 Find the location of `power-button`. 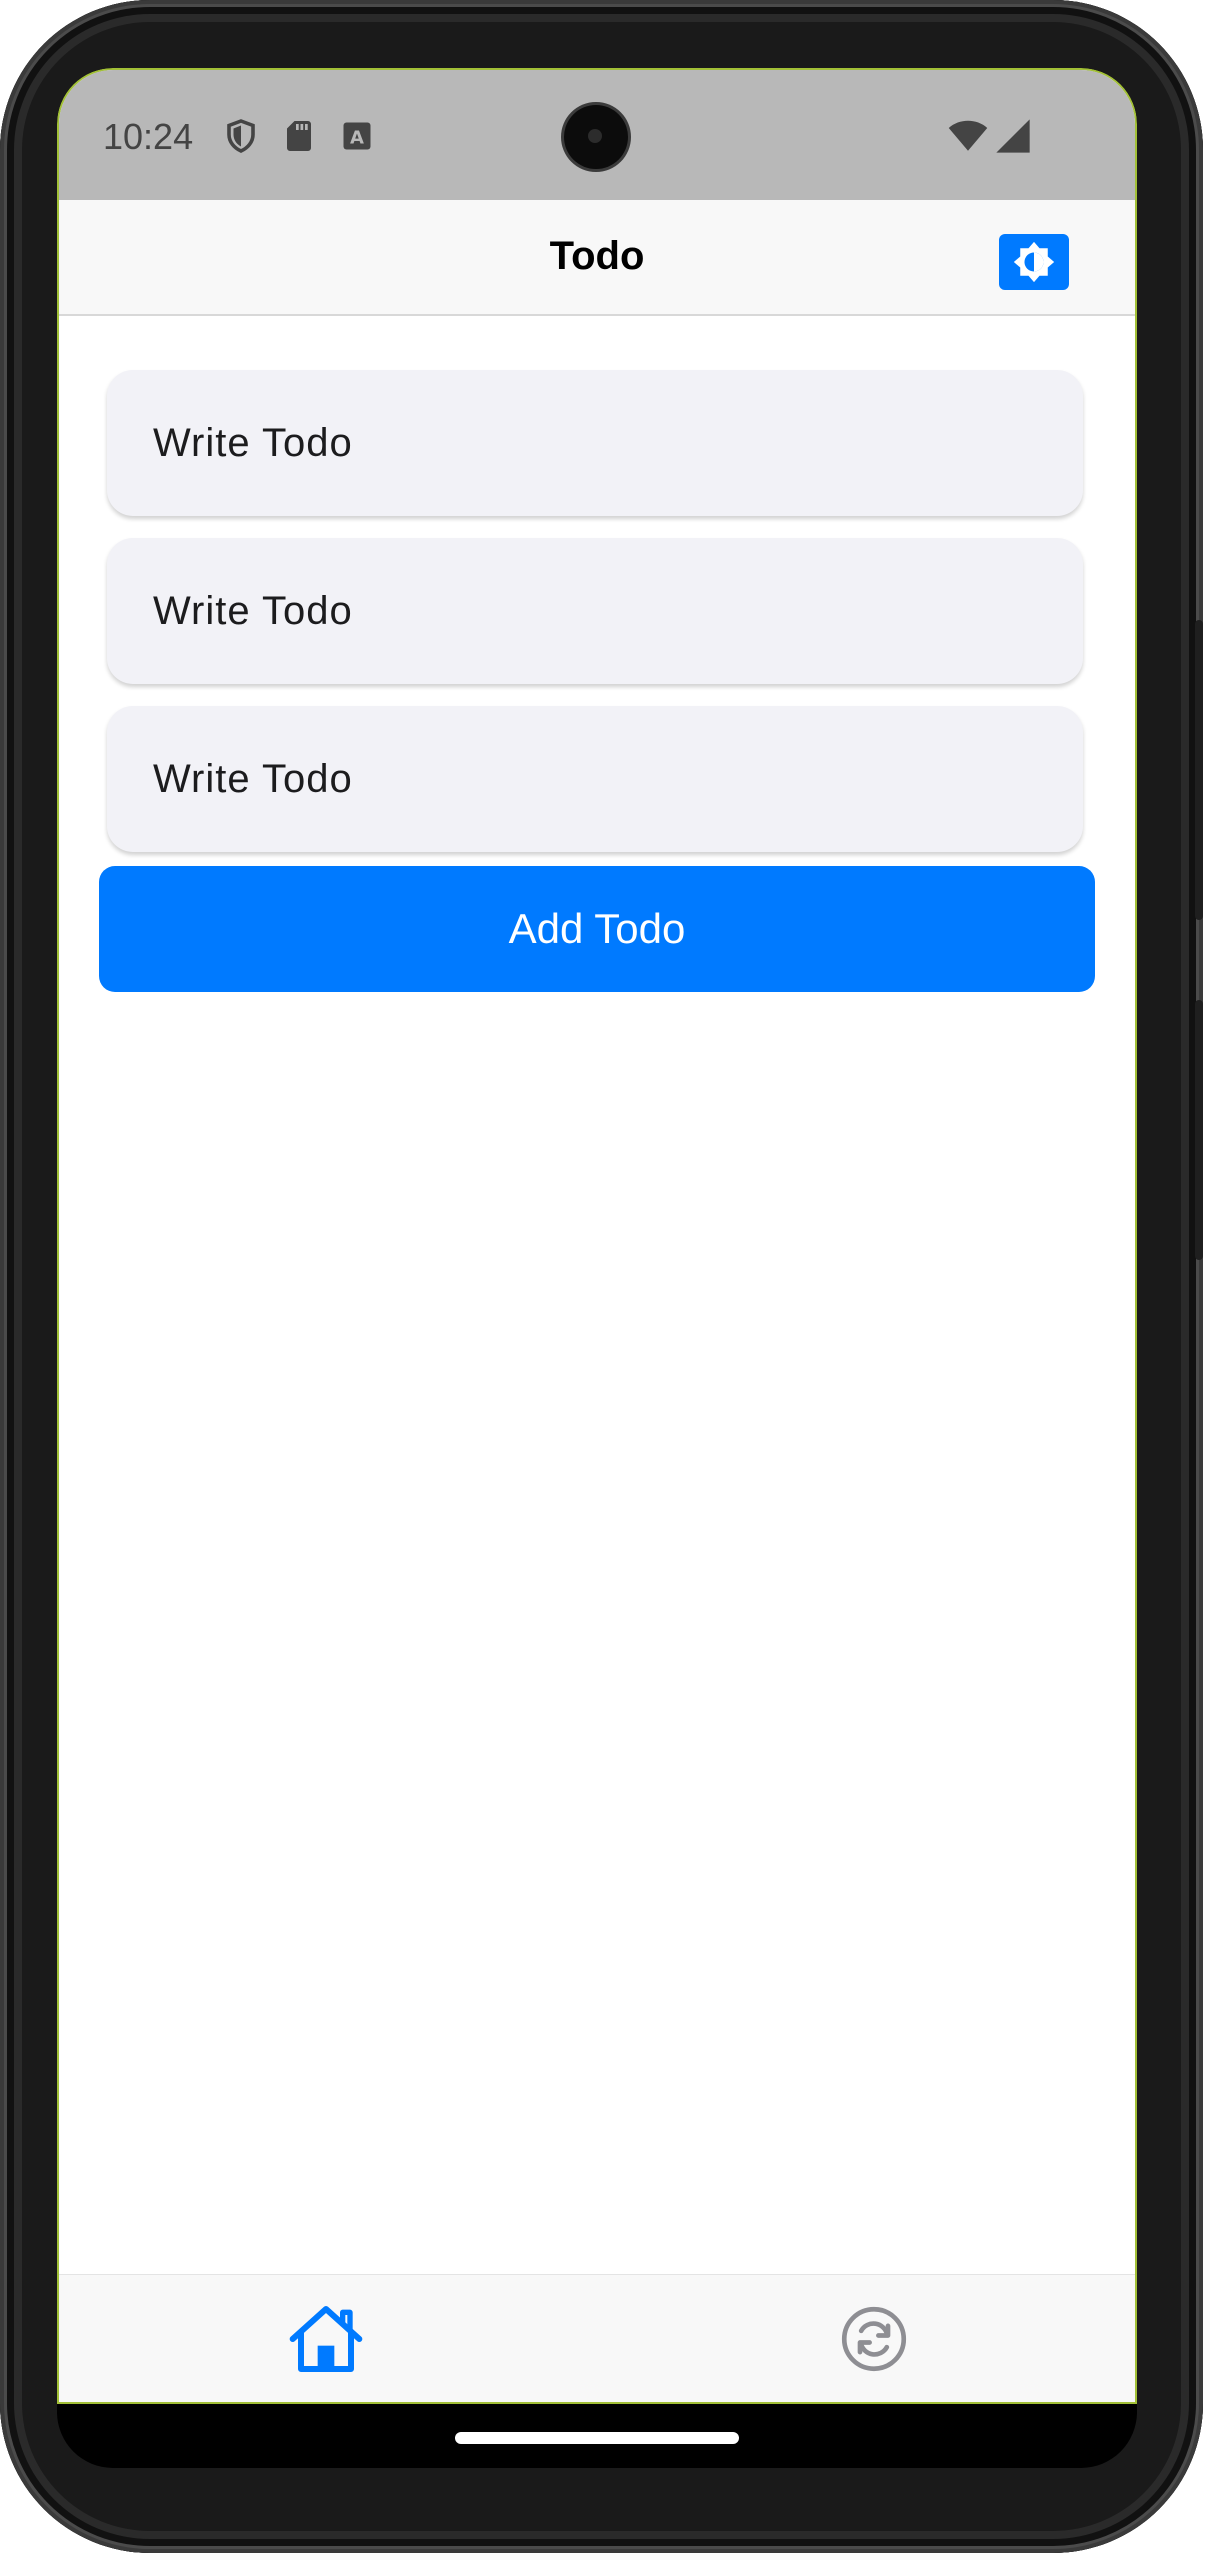

power-button is located at coordinates (1199, 1130).